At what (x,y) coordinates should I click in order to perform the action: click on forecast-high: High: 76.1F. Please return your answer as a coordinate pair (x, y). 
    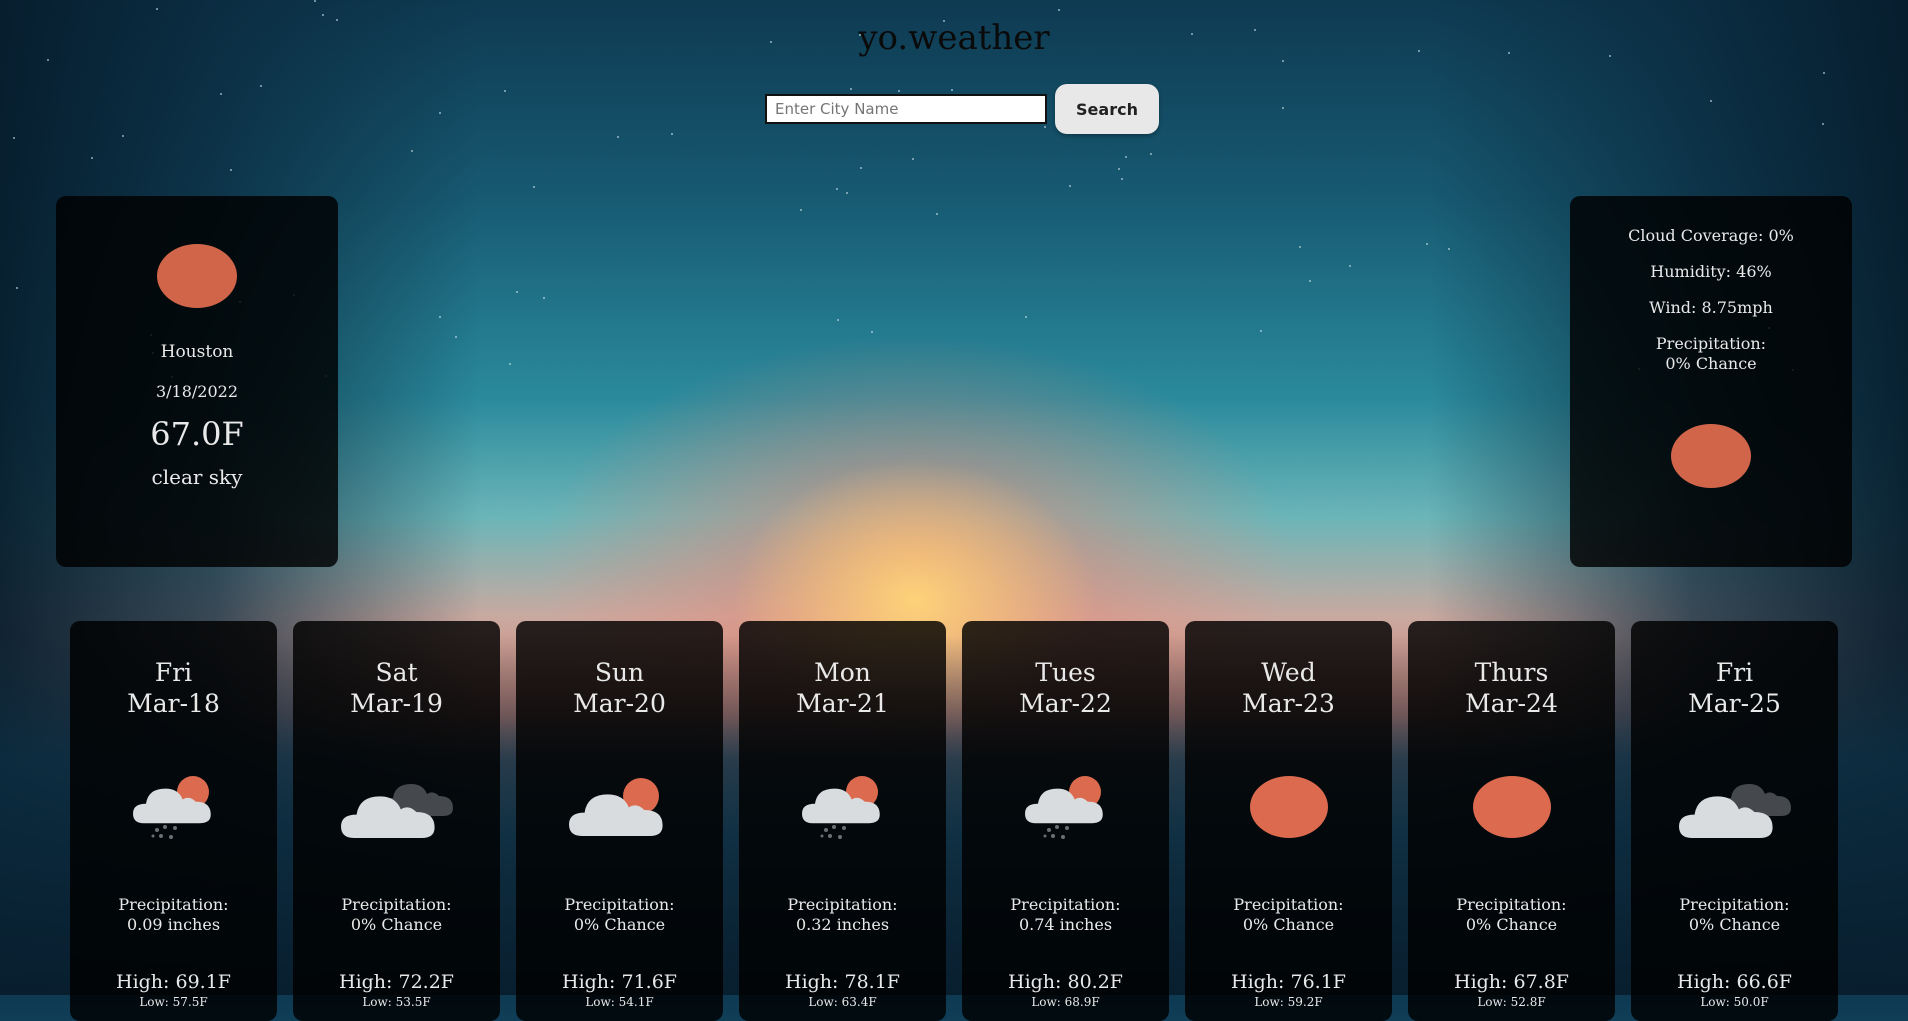
    Looking at the image, I should click on (1288, 982).